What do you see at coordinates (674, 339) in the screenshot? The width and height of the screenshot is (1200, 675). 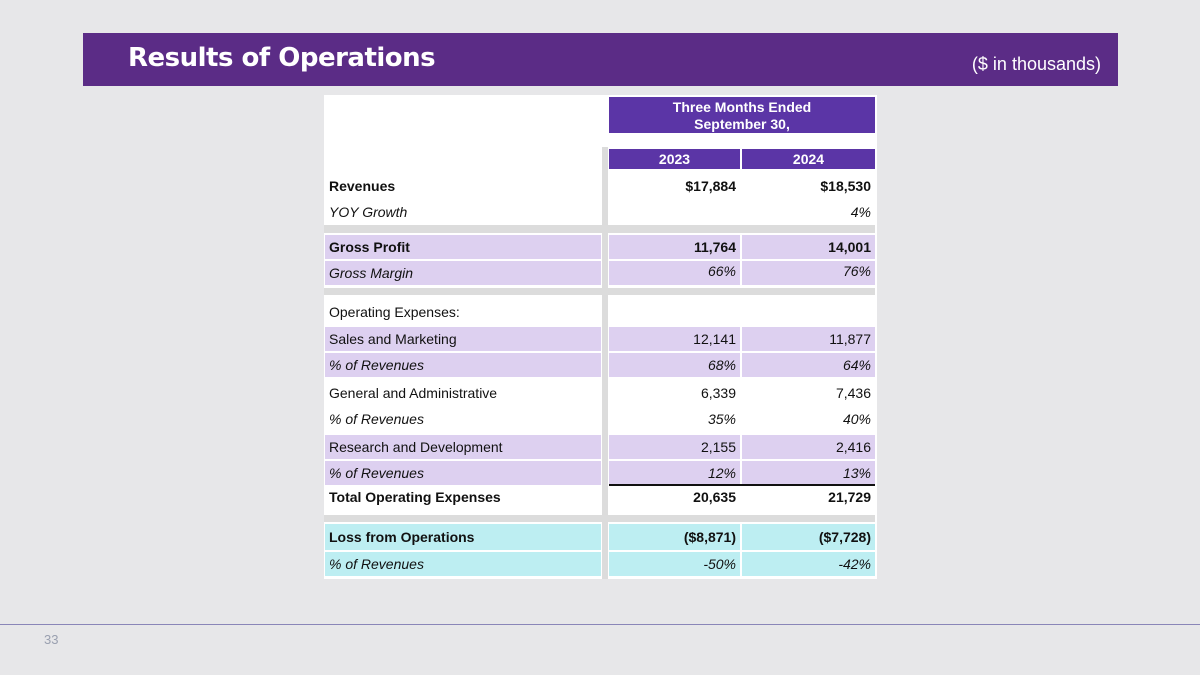 I see `value-2023: 12,141` at bounding box center [674, 339].